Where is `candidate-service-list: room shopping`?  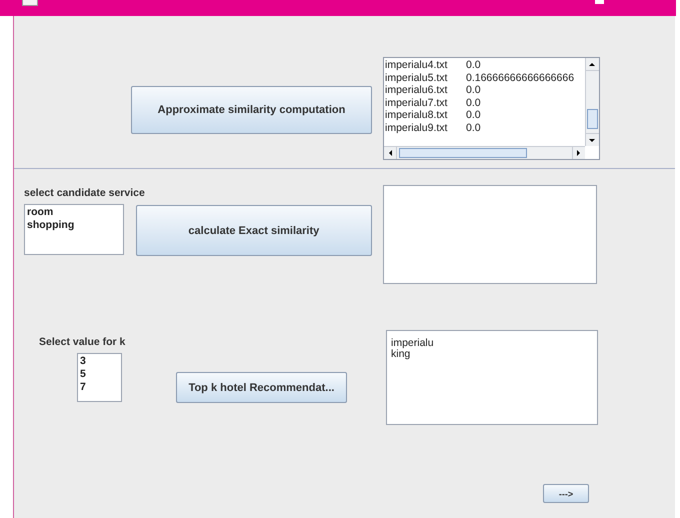 candidate-service-list: room shopping is located at coordinates (74, 229).